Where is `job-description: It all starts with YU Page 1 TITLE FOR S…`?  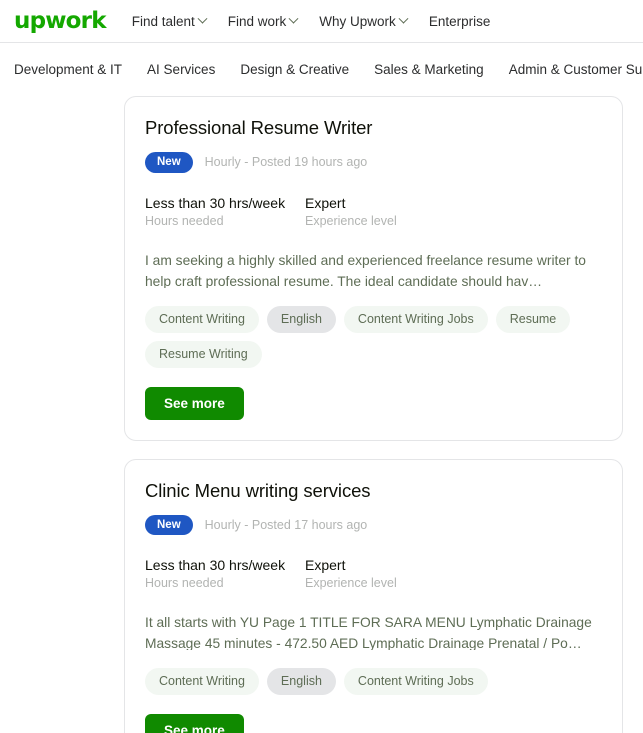
job-description: It all starts with YU Page 1 TITLE FOR S… is located at coordinates (368, 633).